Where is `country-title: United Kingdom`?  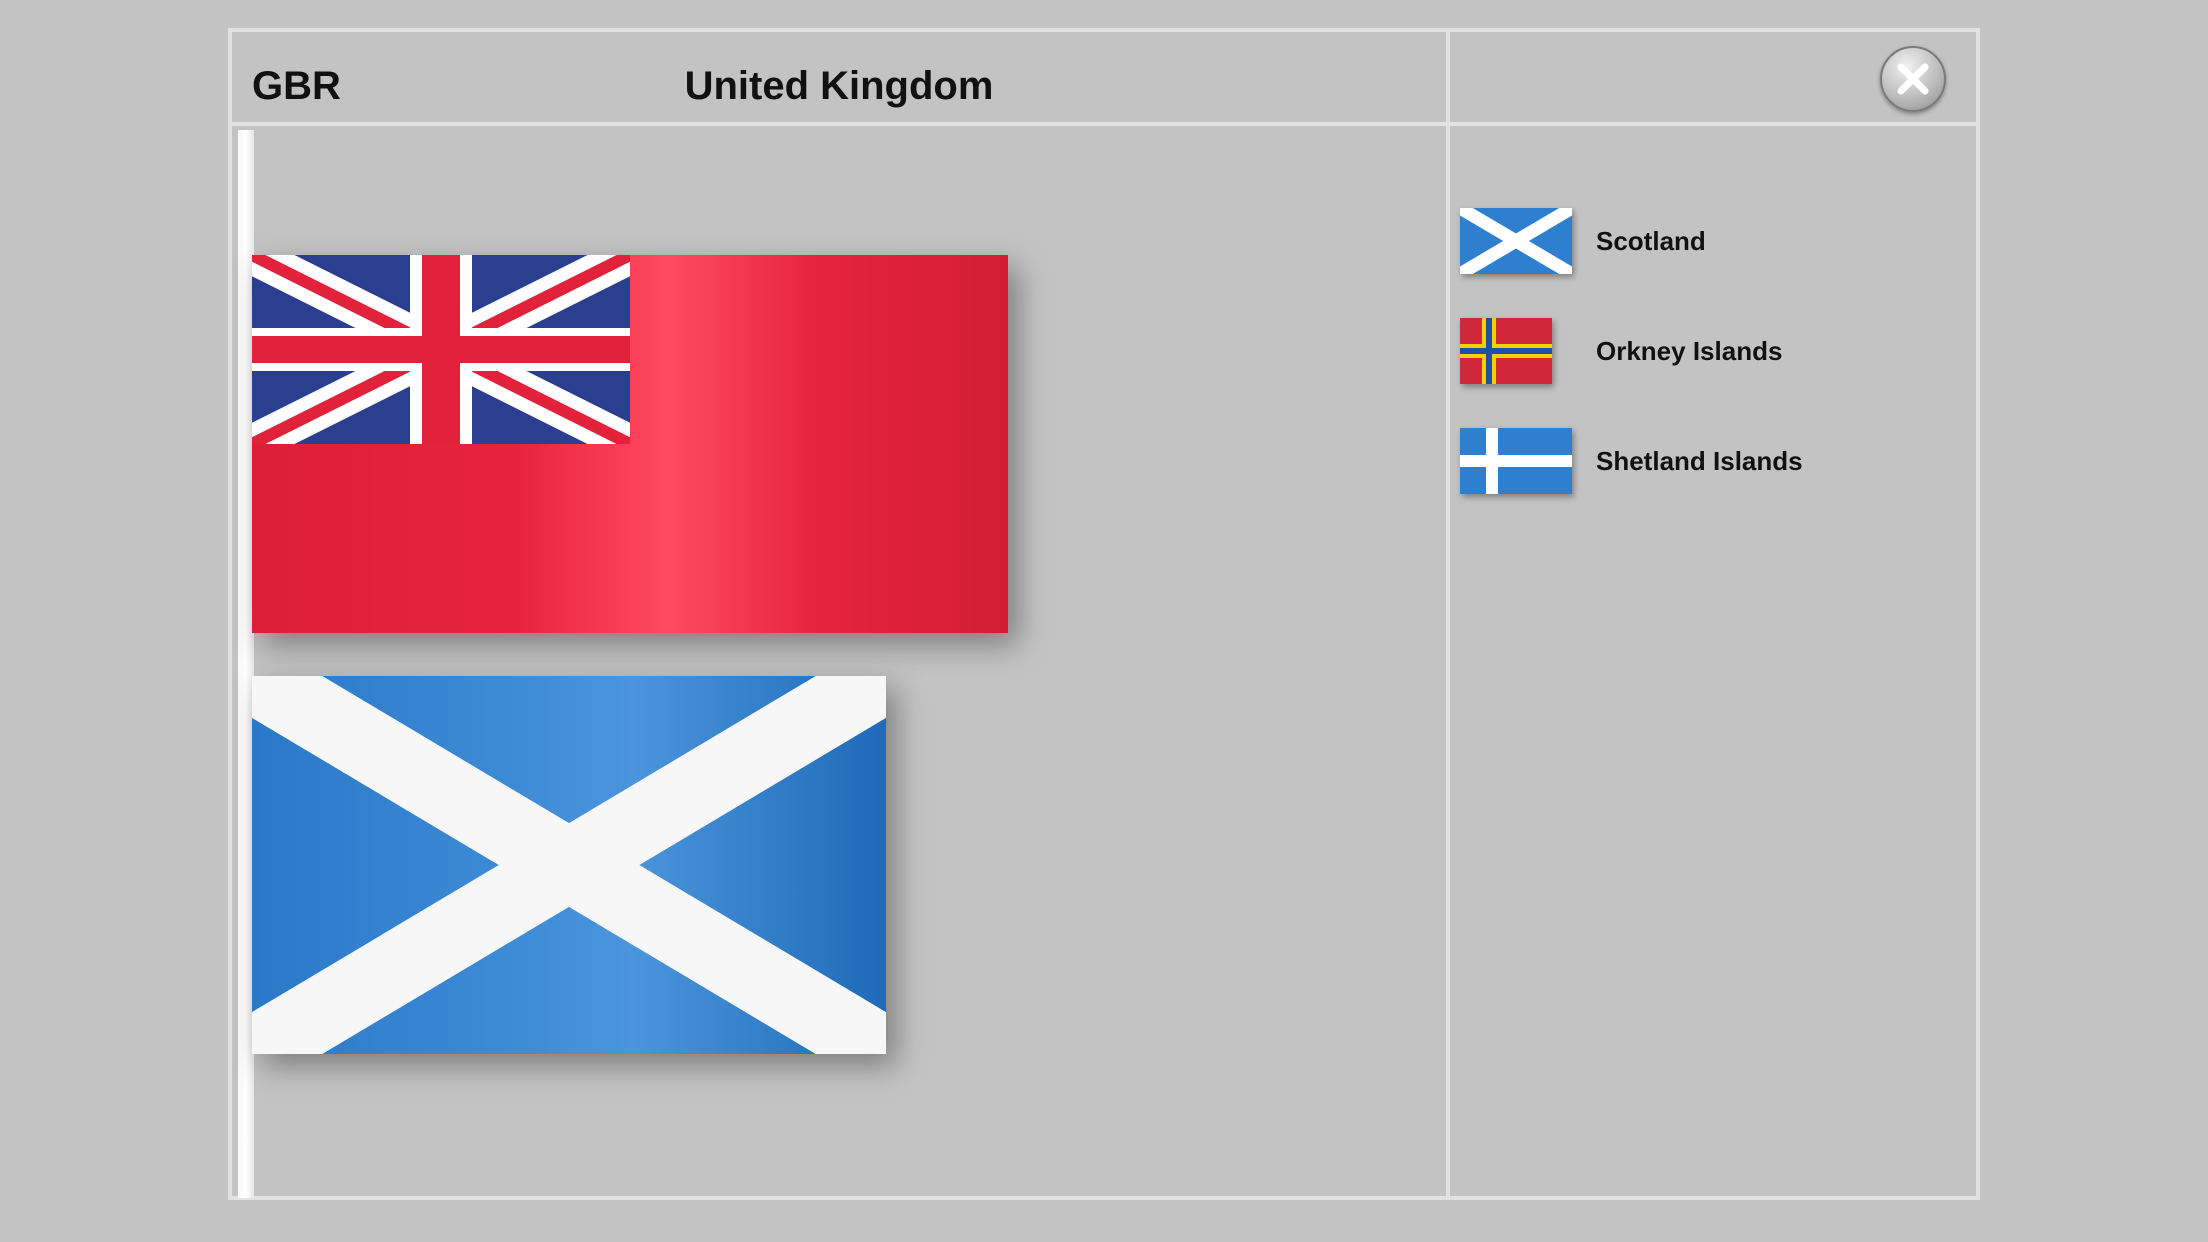 country-title: United Kingdom is located at coordinates (839, 86).